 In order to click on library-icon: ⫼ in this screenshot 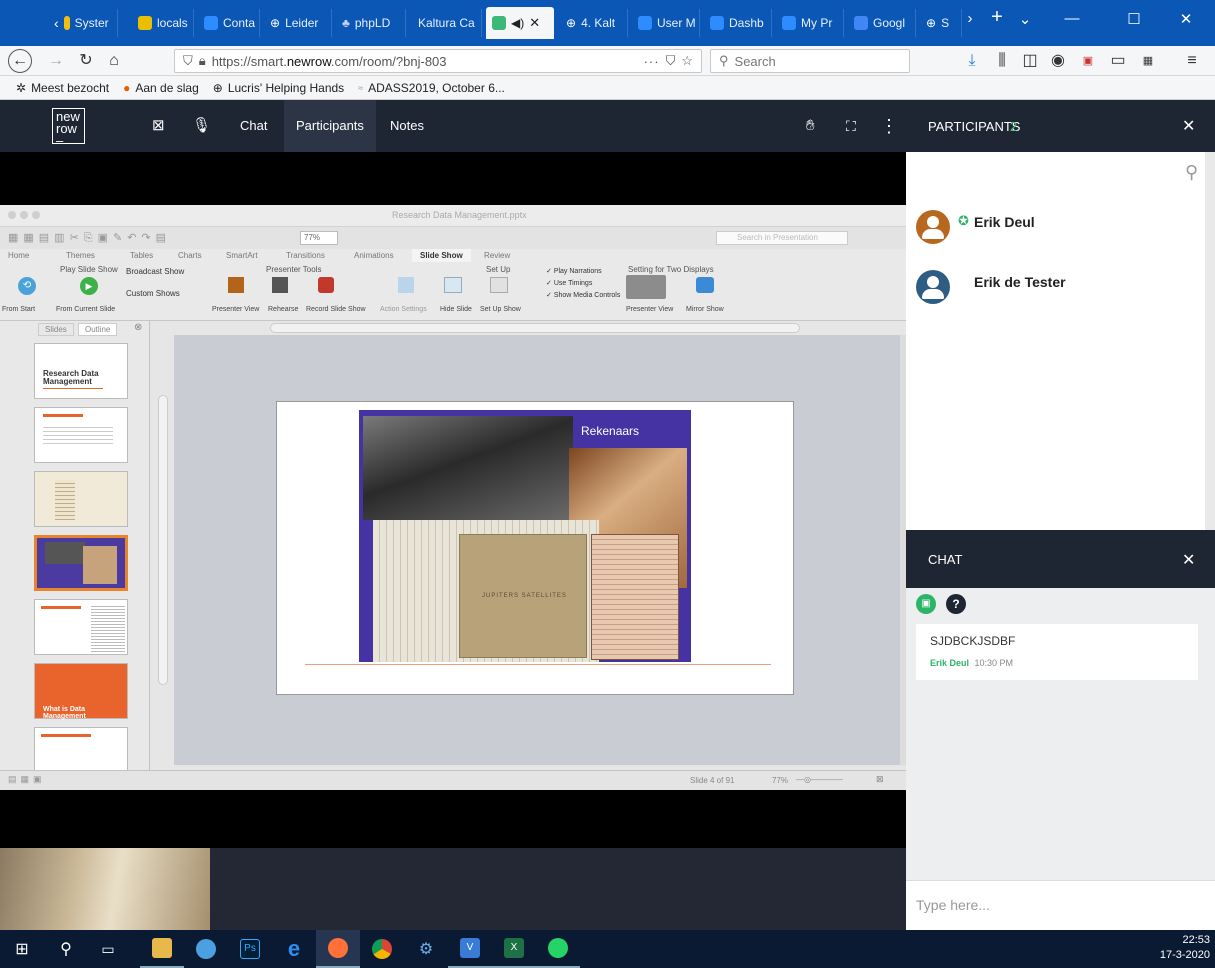, I will do `click(1002, 61)`.